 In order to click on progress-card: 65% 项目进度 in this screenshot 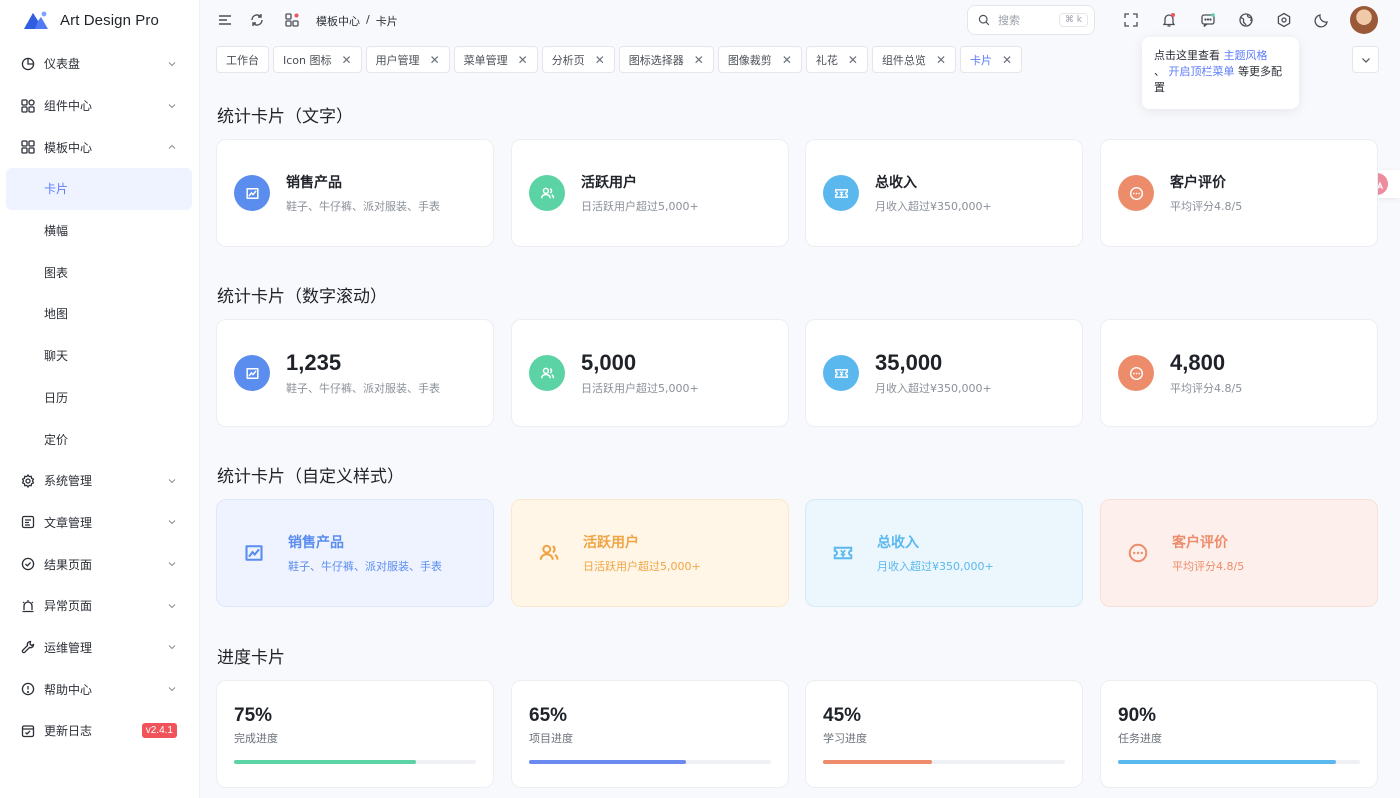, I will do `click(650, 734)`.